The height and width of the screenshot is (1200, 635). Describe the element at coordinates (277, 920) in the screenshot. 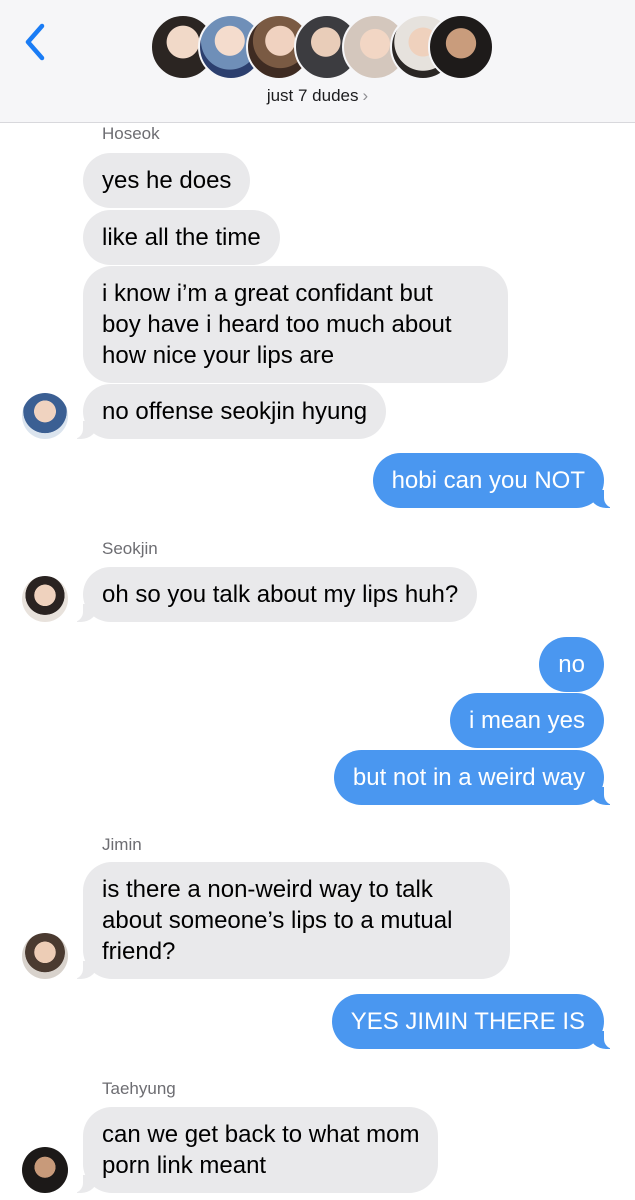

I see `message-text-line: about someone’s lips to a mutual` at that location.